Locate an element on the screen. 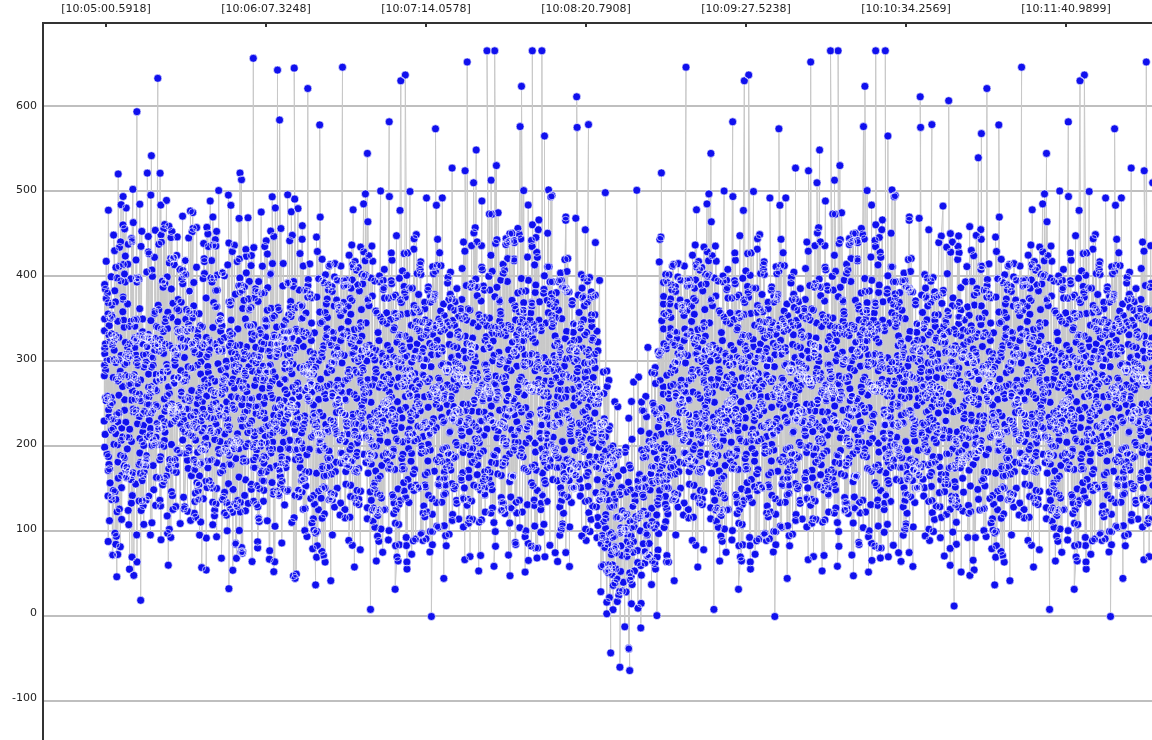 This screenshot has width=1152, height=740. y-axis-label: 400 is located at coordinates (26, 274).